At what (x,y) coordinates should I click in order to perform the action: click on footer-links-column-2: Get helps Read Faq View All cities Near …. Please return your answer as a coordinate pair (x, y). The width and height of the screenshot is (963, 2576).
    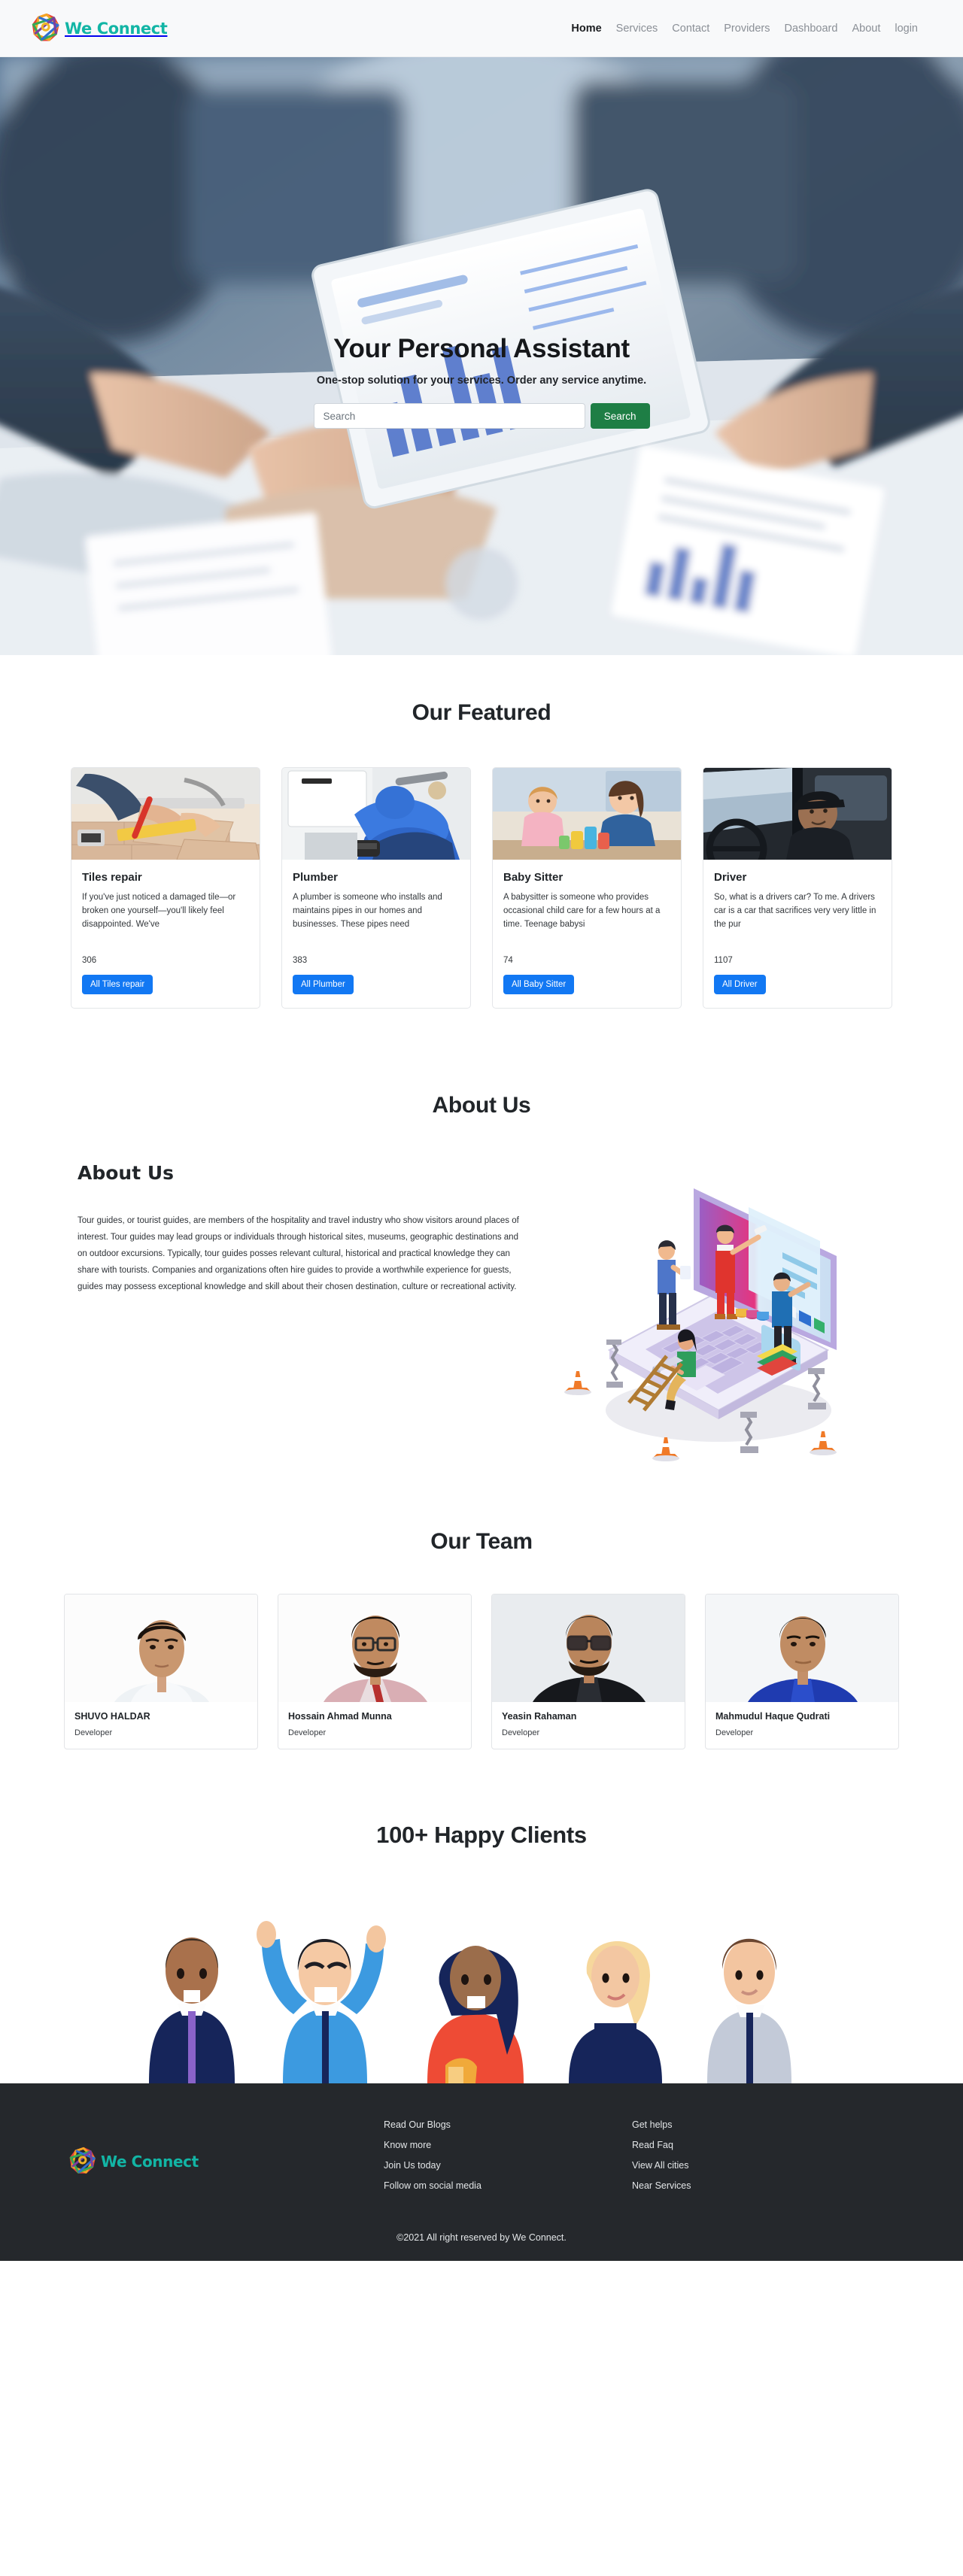
    Looking at the image, I should click on (756, 2155).